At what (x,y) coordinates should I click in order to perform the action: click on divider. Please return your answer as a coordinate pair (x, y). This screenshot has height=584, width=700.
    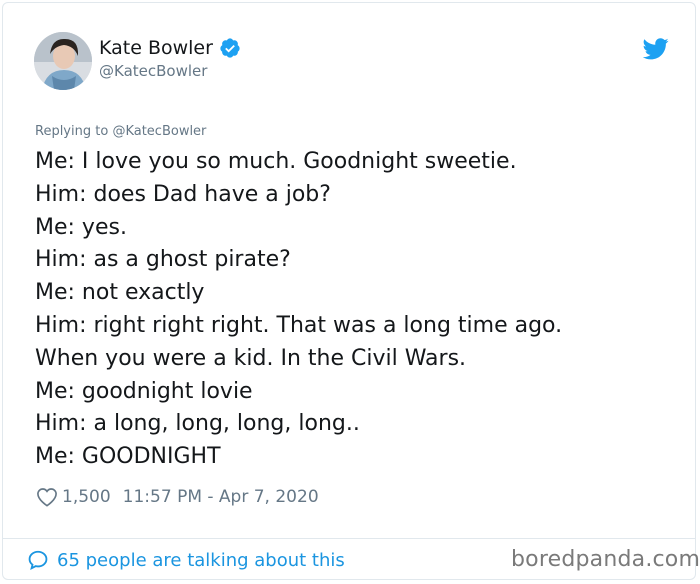
    Looking at the image, I should click on (349, 538).